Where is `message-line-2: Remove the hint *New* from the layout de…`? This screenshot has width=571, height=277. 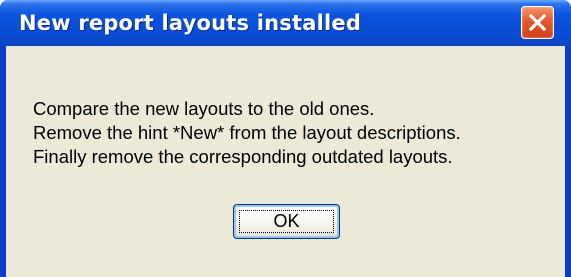 message-line-2: Remove the hint *New* from the layout de… is located at coordinates (247, 132).